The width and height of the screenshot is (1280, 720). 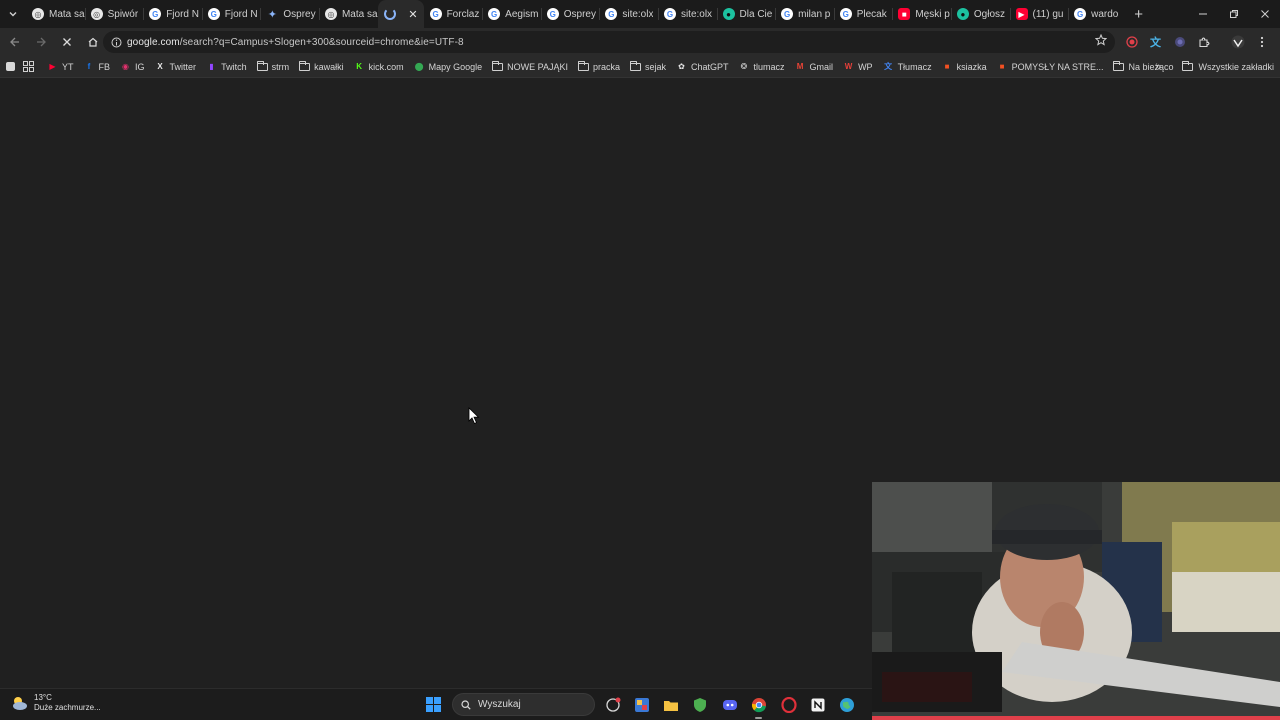 What do you see at coordinates (433, 704) in the screenshot?
I see `start-button` at bounding box center [433, 704].